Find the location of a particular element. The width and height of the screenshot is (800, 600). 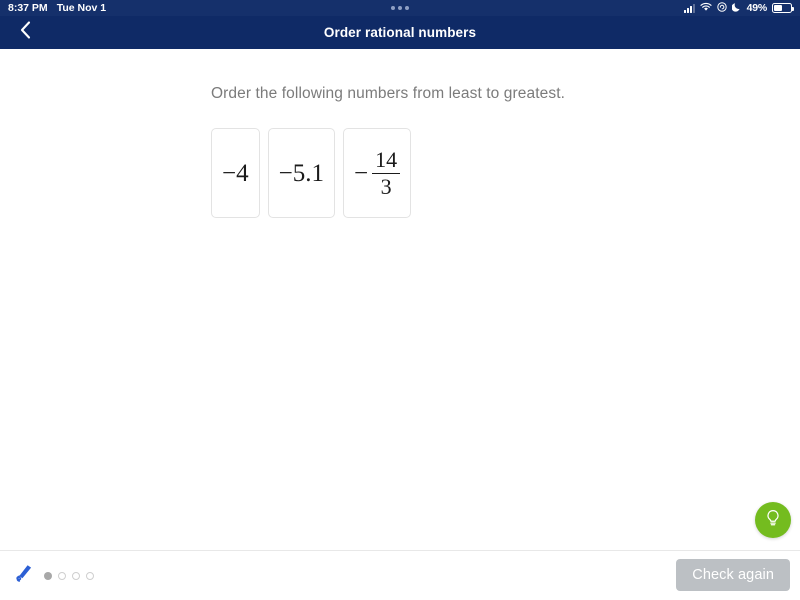

status-bar-center is located at coordinates (400, 8).